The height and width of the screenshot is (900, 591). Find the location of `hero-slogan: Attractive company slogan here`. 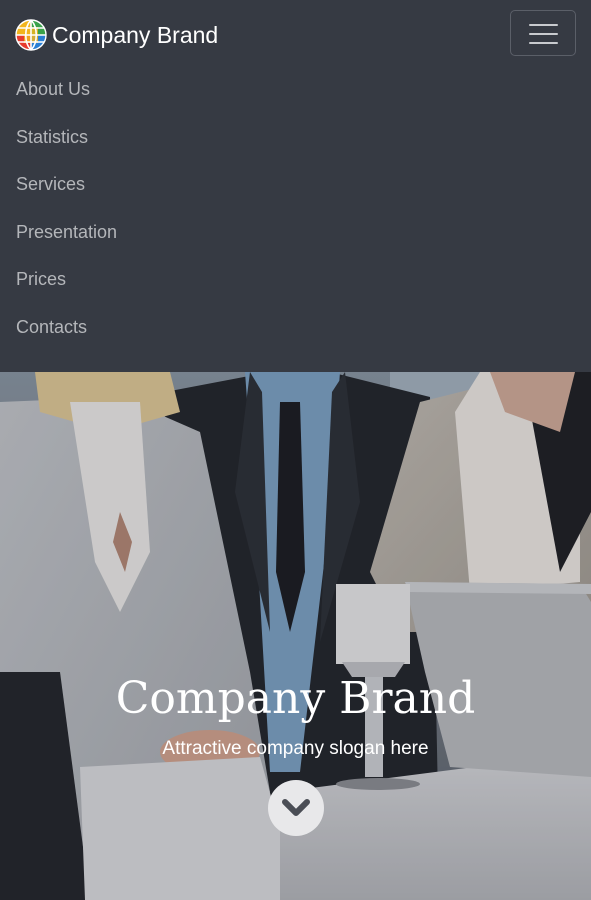

hero-slogan: Attractive company slogan here is located at coordinates (295, 748).